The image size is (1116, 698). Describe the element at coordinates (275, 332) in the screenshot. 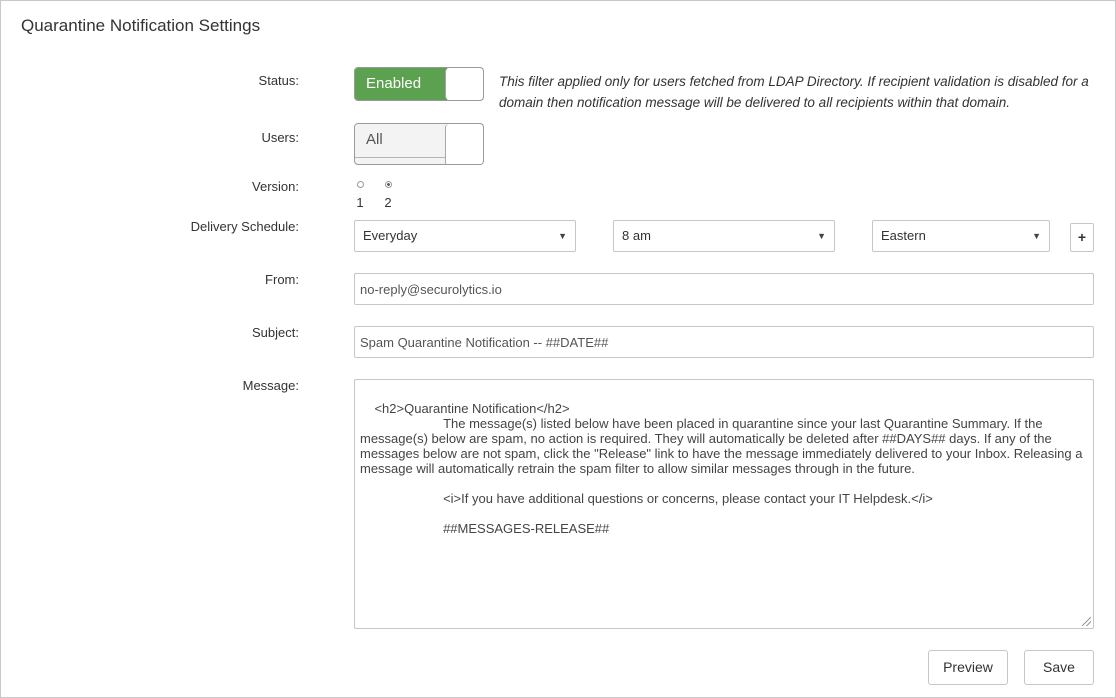

I see `subject-label: Subject:` at that location.